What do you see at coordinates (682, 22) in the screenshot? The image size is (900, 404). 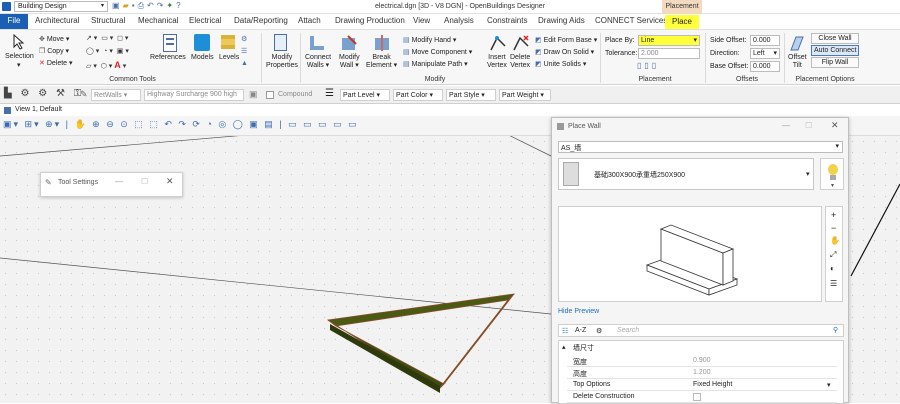 I see `tab-place: Place` at bounding box center [682, 22].